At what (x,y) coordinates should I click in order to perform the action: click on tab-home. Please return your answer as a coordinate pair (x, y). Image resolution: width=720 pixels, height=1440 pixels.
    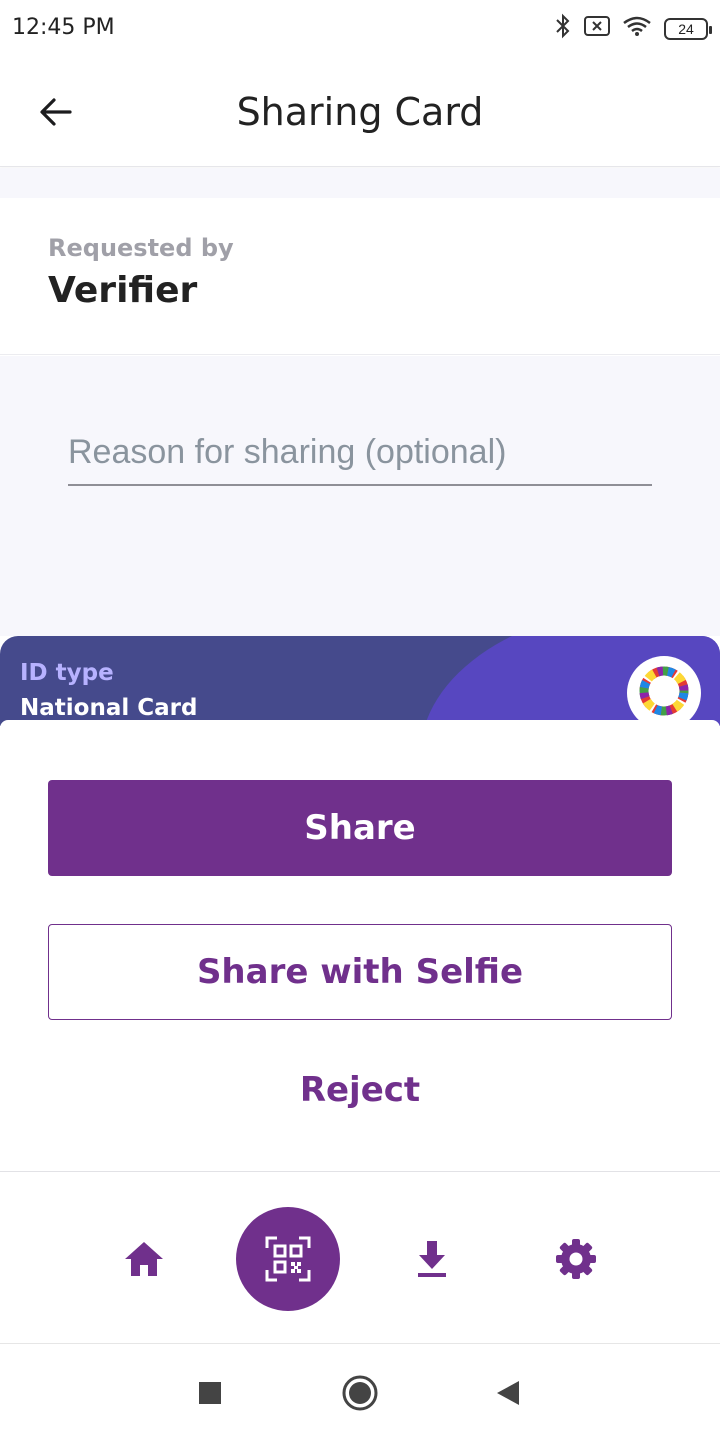
    Looking at the image, I should click on (144, 1259).